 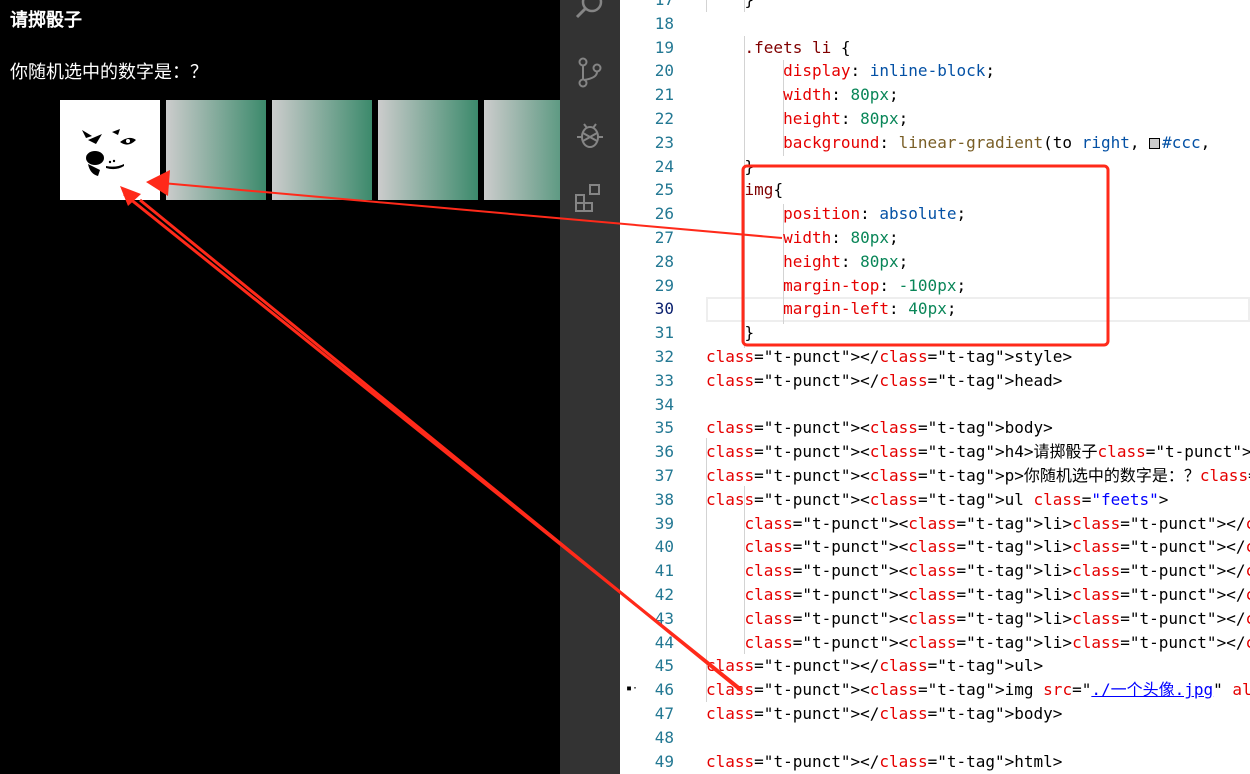 What do you see at coordinates (590, 11) in the screenshot?
I see `search-icon` at bounding box center [590, 11].